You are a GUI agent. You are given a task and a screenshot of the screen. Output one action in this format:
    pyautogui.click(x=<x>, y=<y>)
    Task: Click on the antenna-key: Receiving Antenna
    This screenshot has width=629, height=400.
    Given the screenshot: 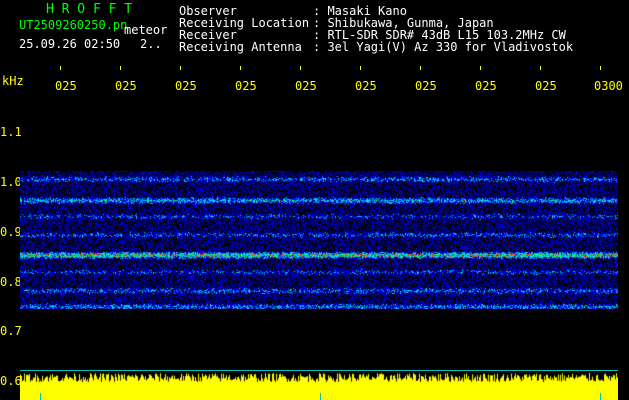 What is the action you would take?
    pyautogui.click(x=240, y=47)
    